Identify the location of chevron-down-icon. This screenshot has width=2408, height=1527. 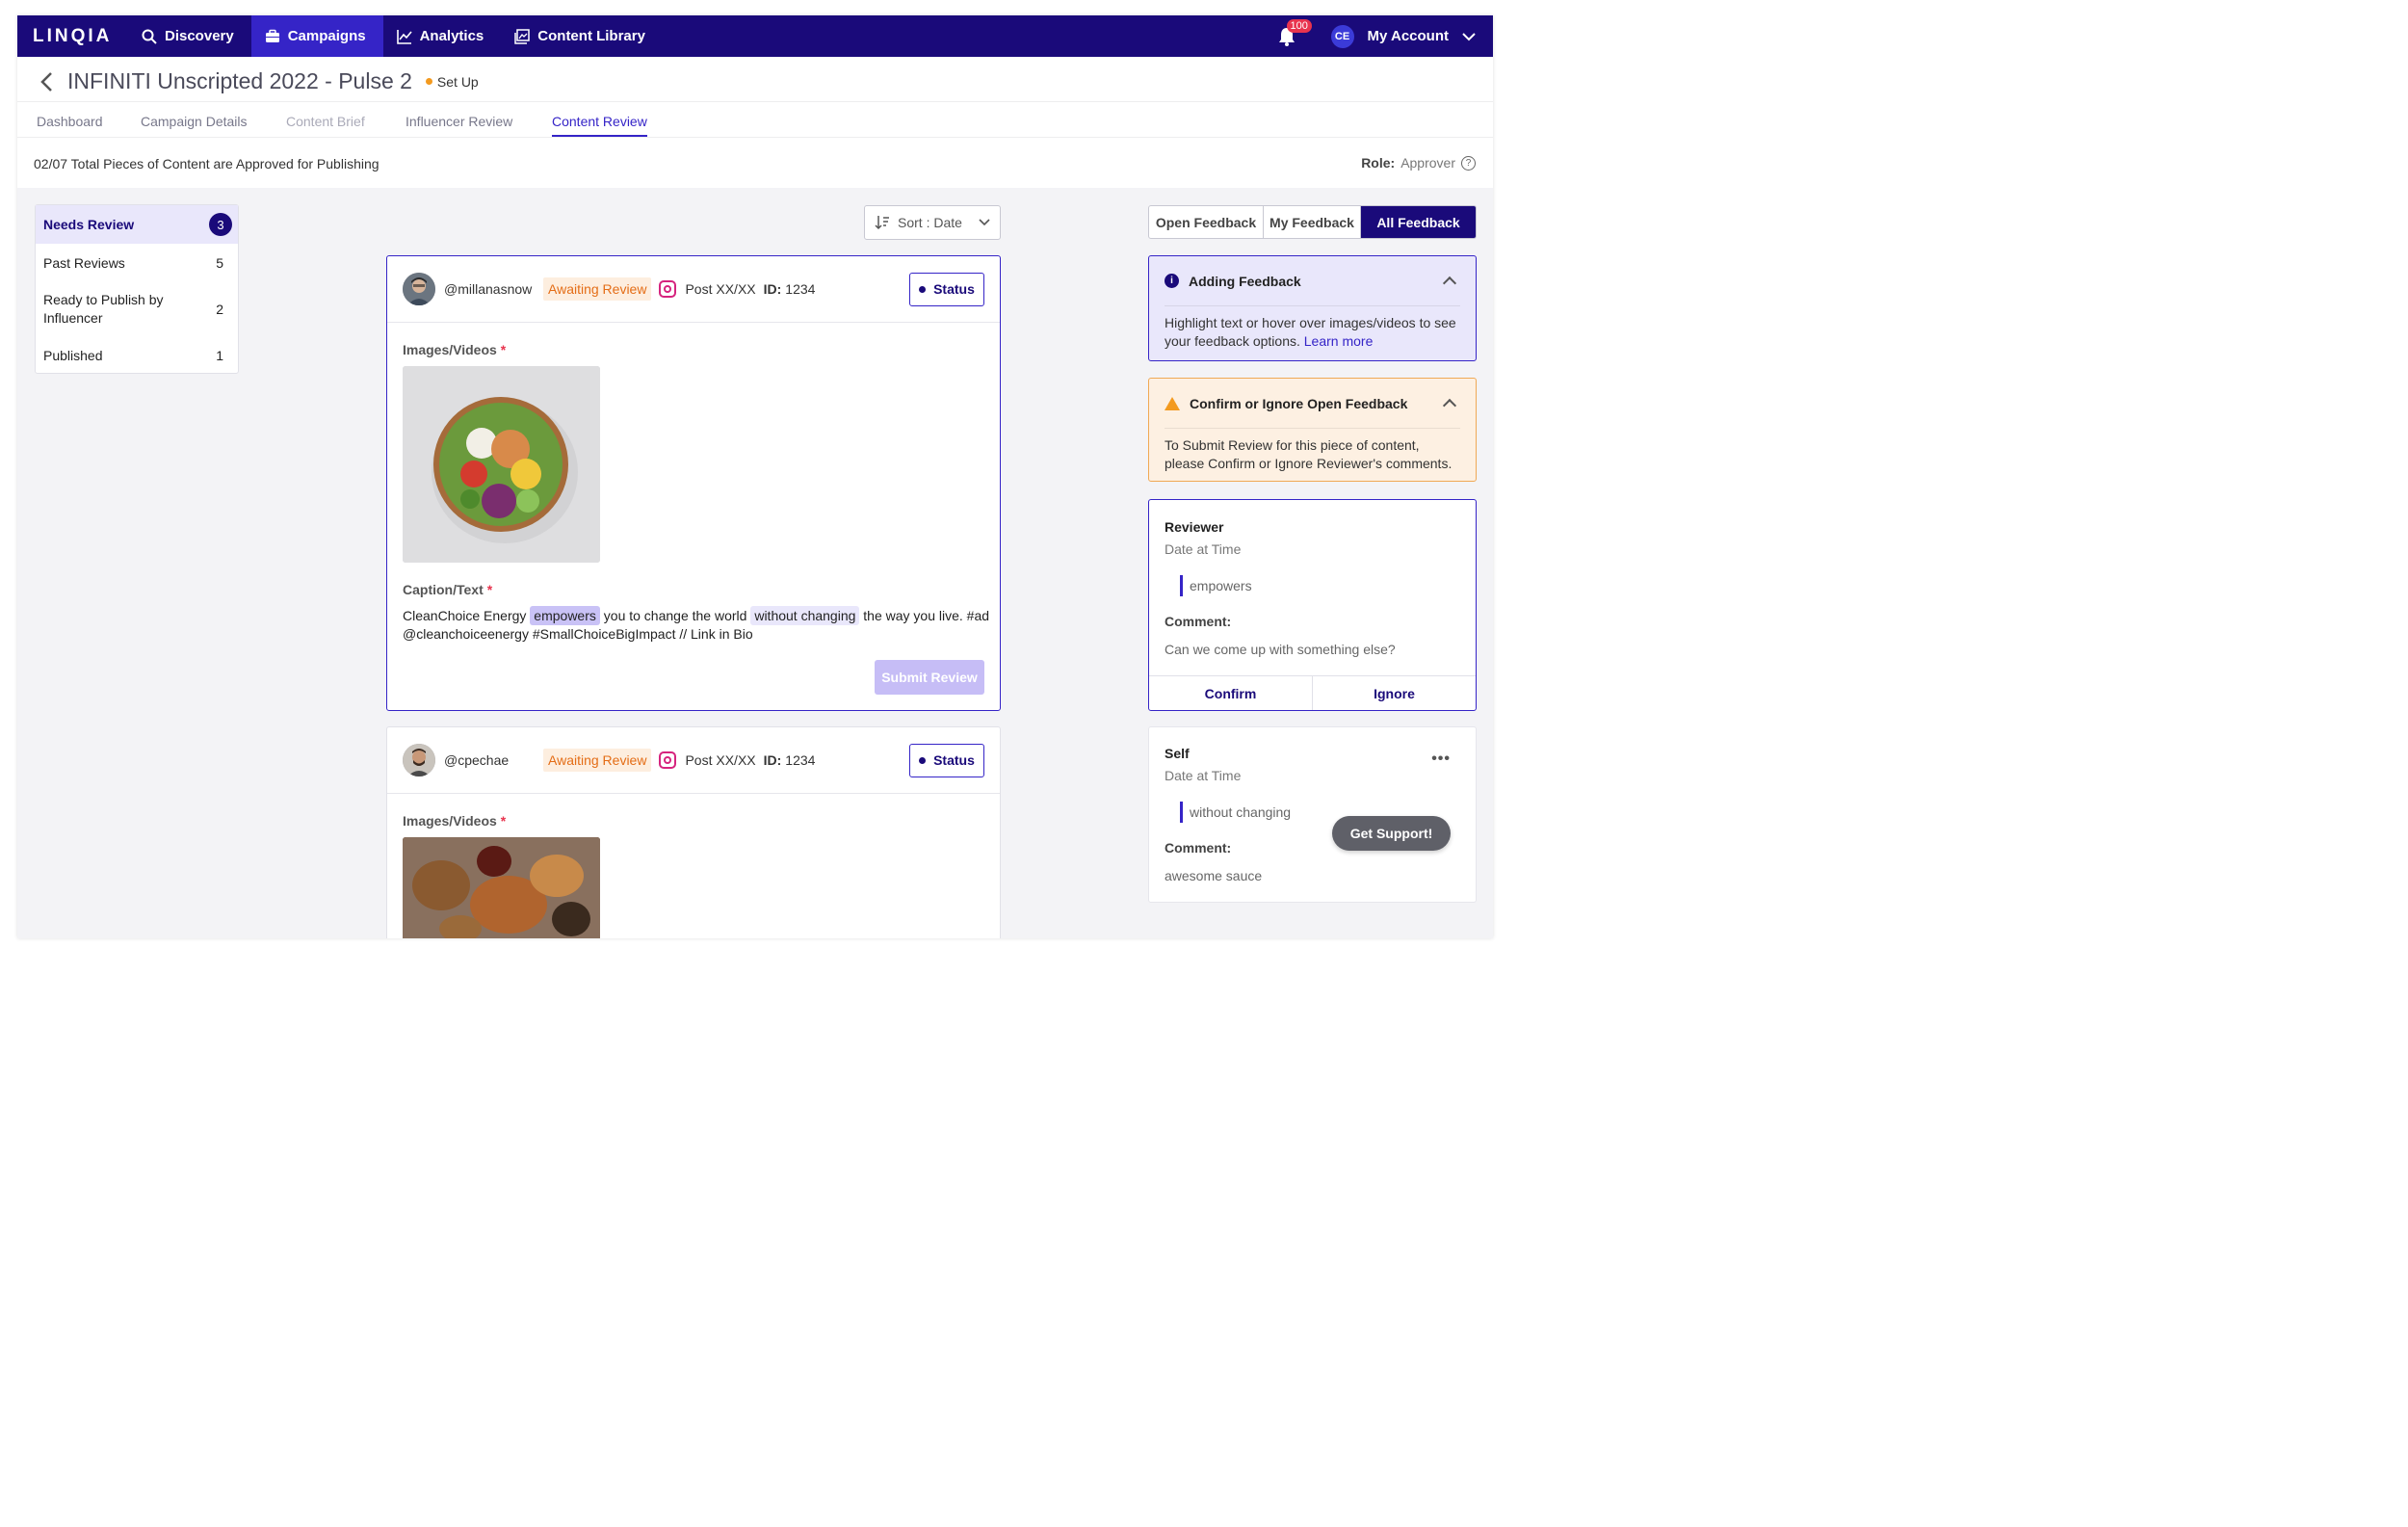
(1469, 36).